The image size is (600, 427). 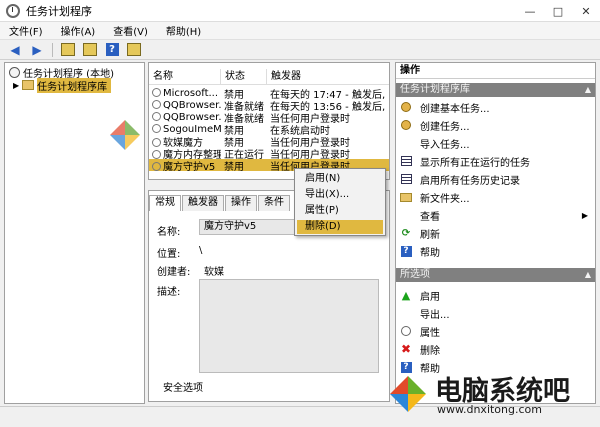 I want to click on row-status: 禁用, so click(x=234, y=167).